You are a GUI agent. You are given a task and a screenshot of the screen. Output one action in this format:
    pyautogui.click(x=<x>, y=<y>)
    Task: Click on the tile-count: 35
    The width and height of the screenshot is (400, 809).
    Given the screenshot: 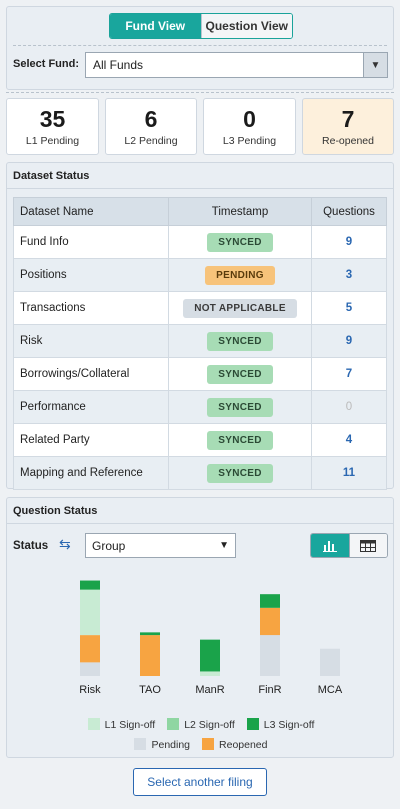 What is the action you would take?
    pyautogui.click(x=52, y=119)
    